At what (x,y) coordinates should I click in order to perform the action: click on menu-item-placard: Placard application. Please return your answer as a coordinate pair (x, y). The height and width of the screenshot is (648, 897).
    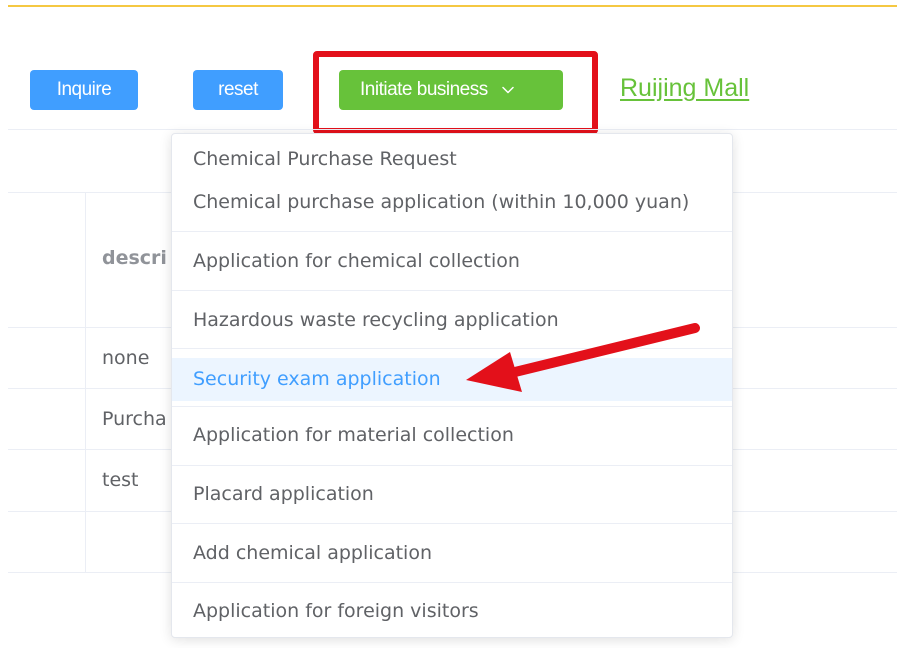
    Looking at the image, I should click on (452, 494).